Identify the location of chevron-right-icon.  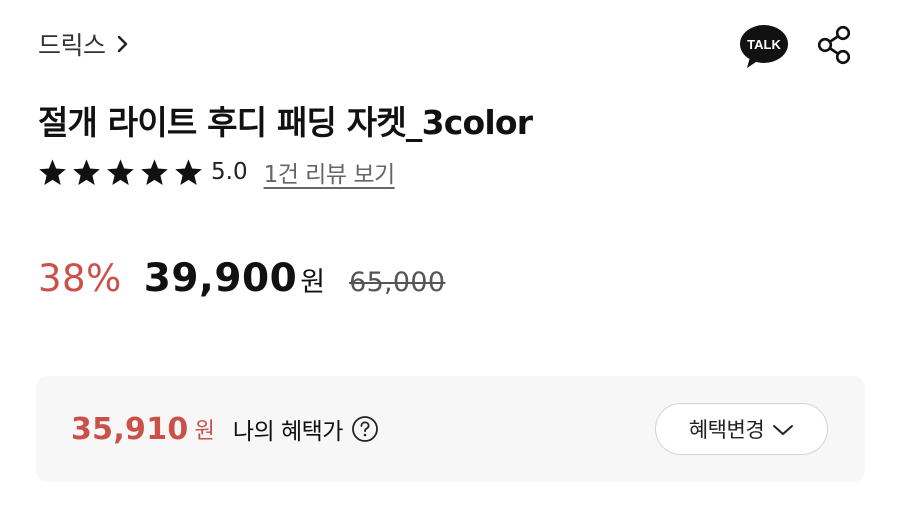
(123, 44).